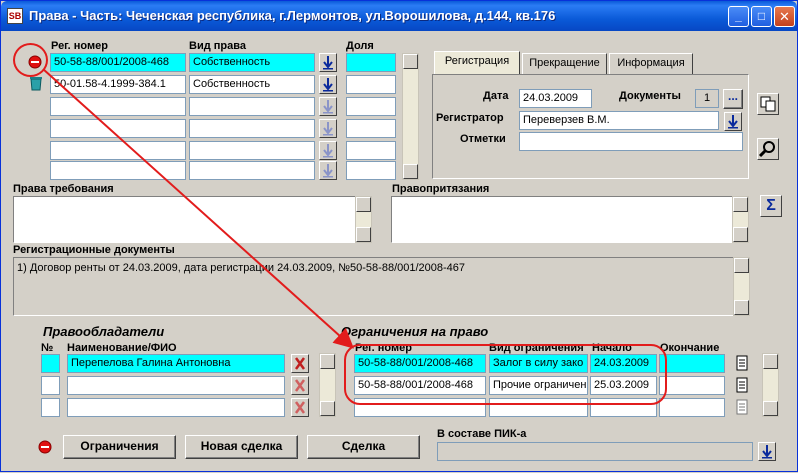 The image size is (798, 473). What do you see at coordinates (410, 116) in the screenshot?
I see `rights-scrollbar` at bounding box center [410, 116].